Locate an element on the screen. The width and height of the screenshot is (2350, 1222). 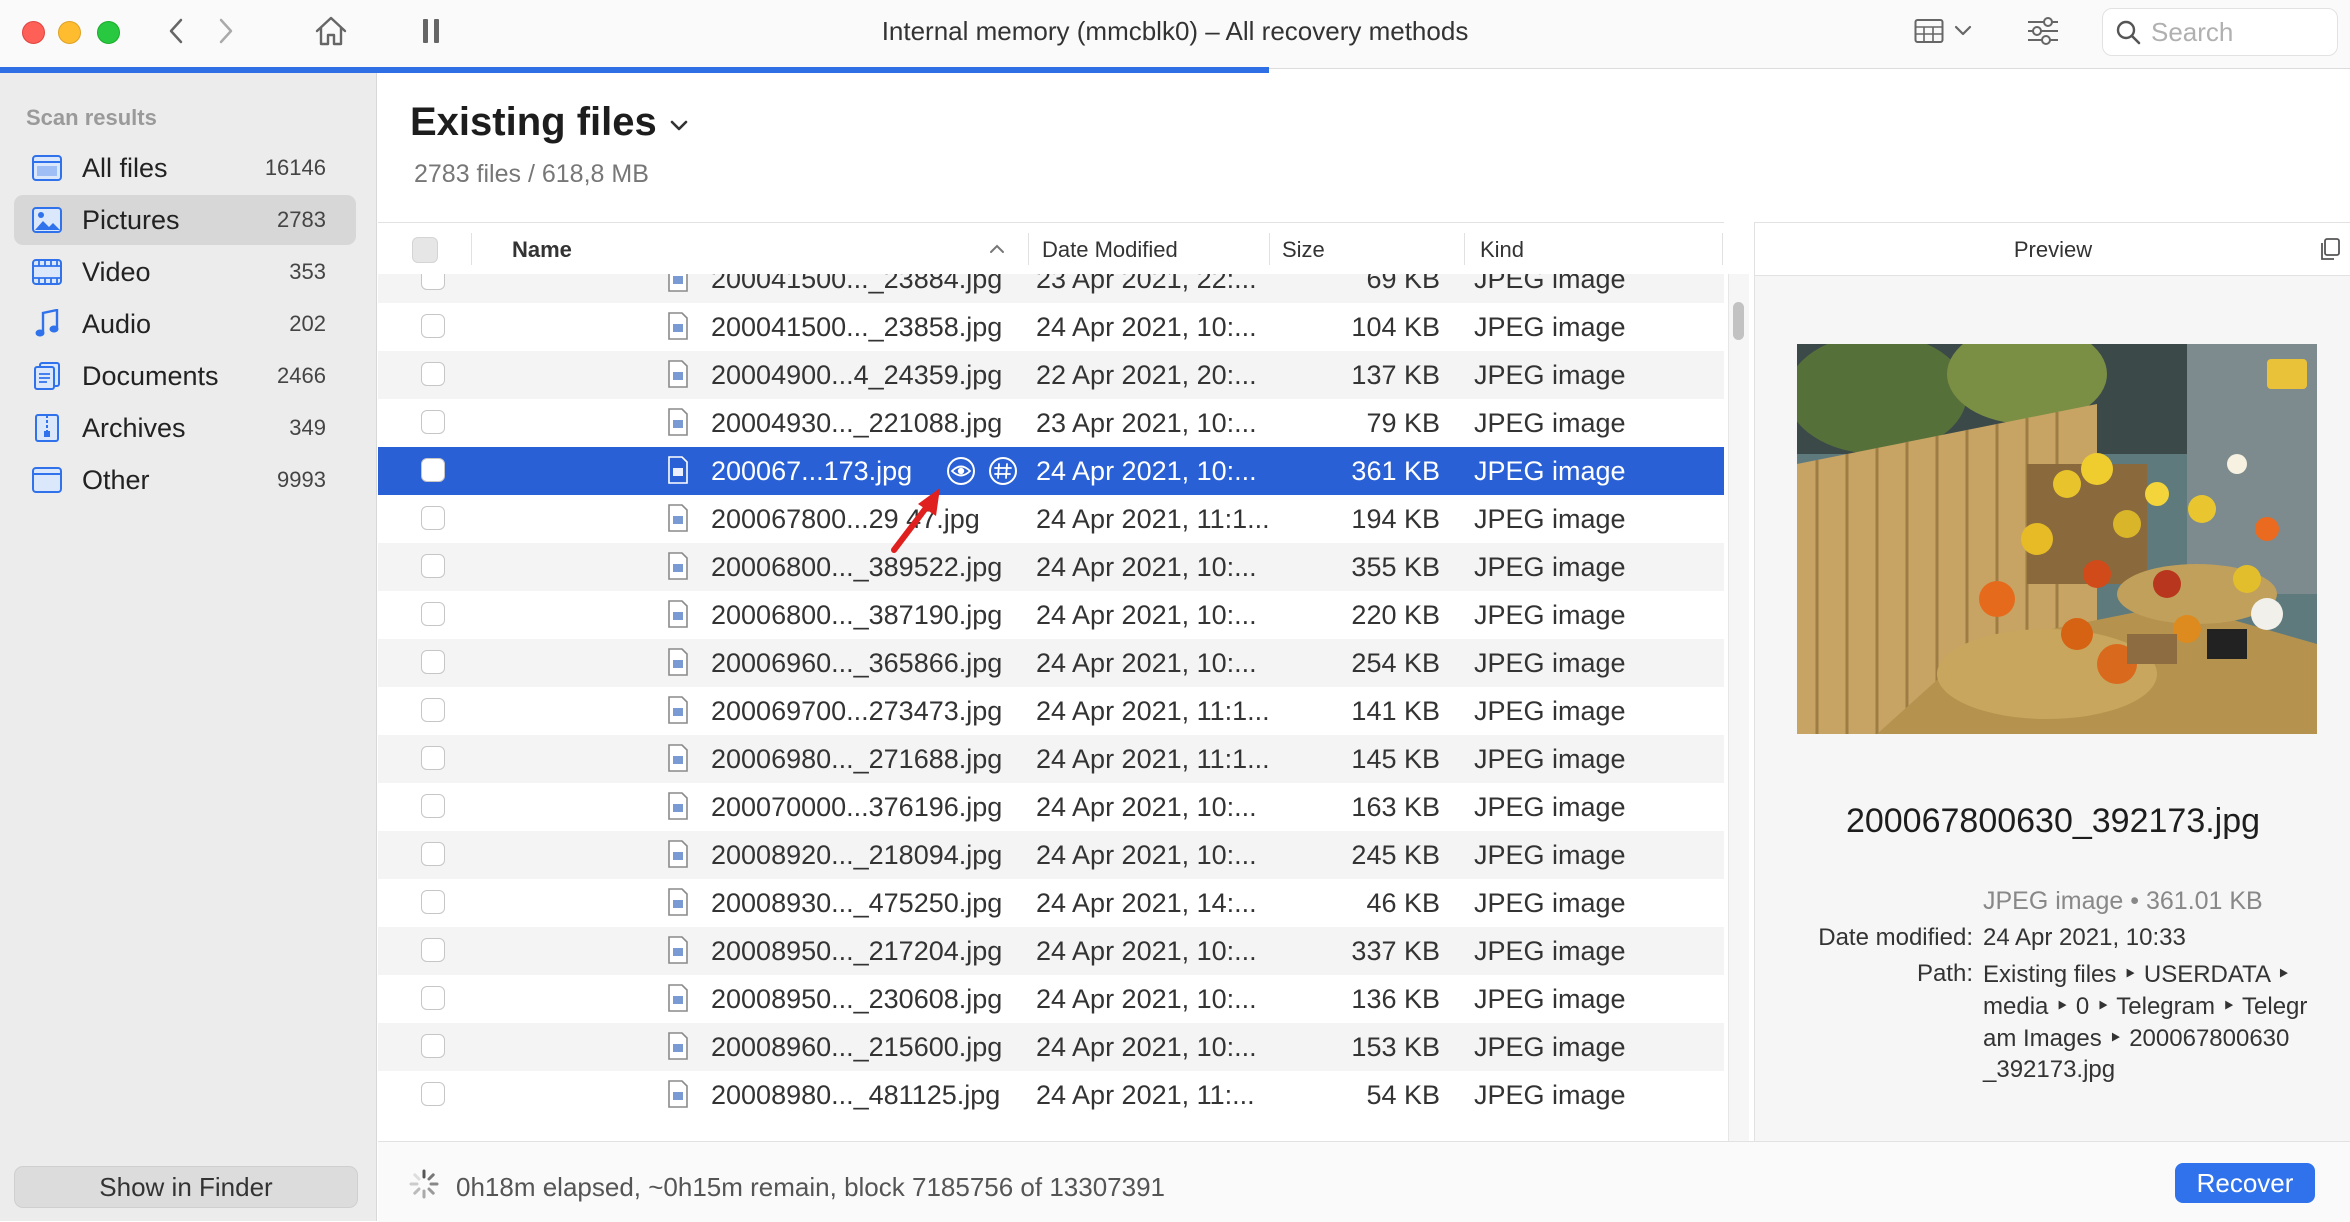
page-title-dropdown: Existing files is located at coordinates (549, 122).